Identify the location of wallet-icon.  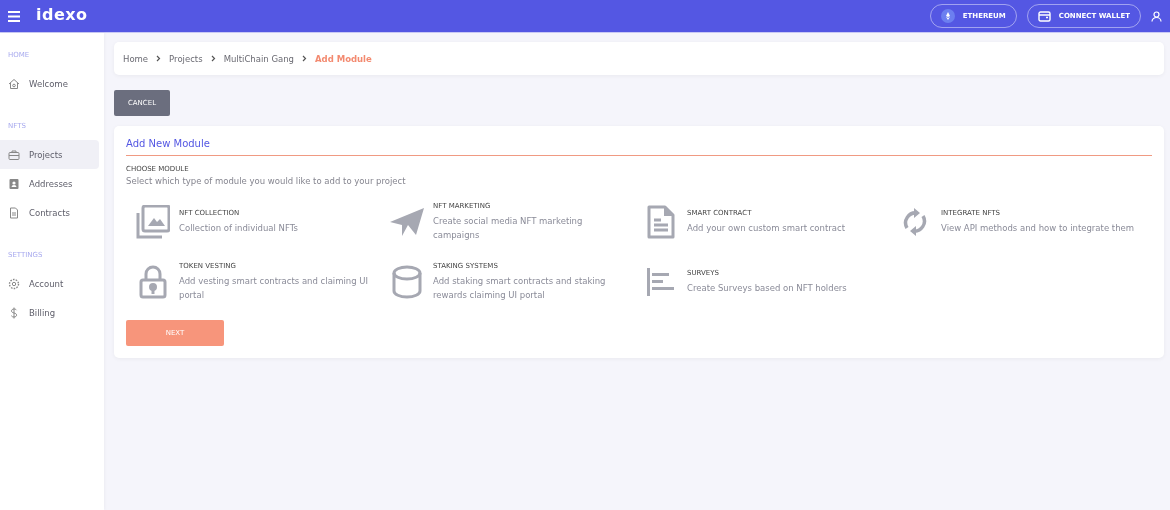
(1044, 16).